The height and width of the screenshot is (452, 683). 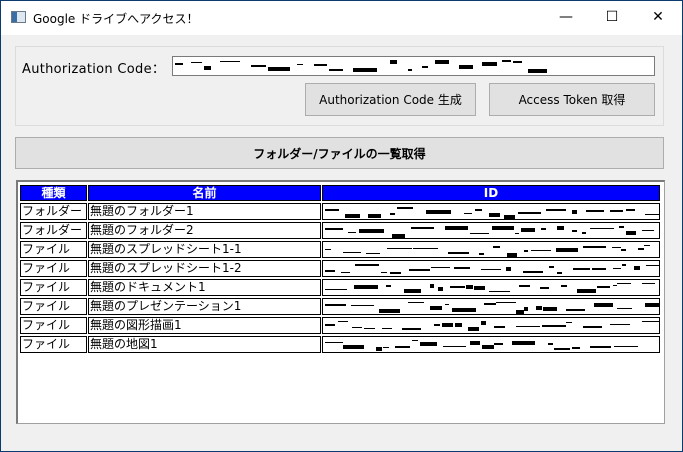 I want to click on generate-auth-code-button: Authorization Code 生成, so click(x=390, y=99).